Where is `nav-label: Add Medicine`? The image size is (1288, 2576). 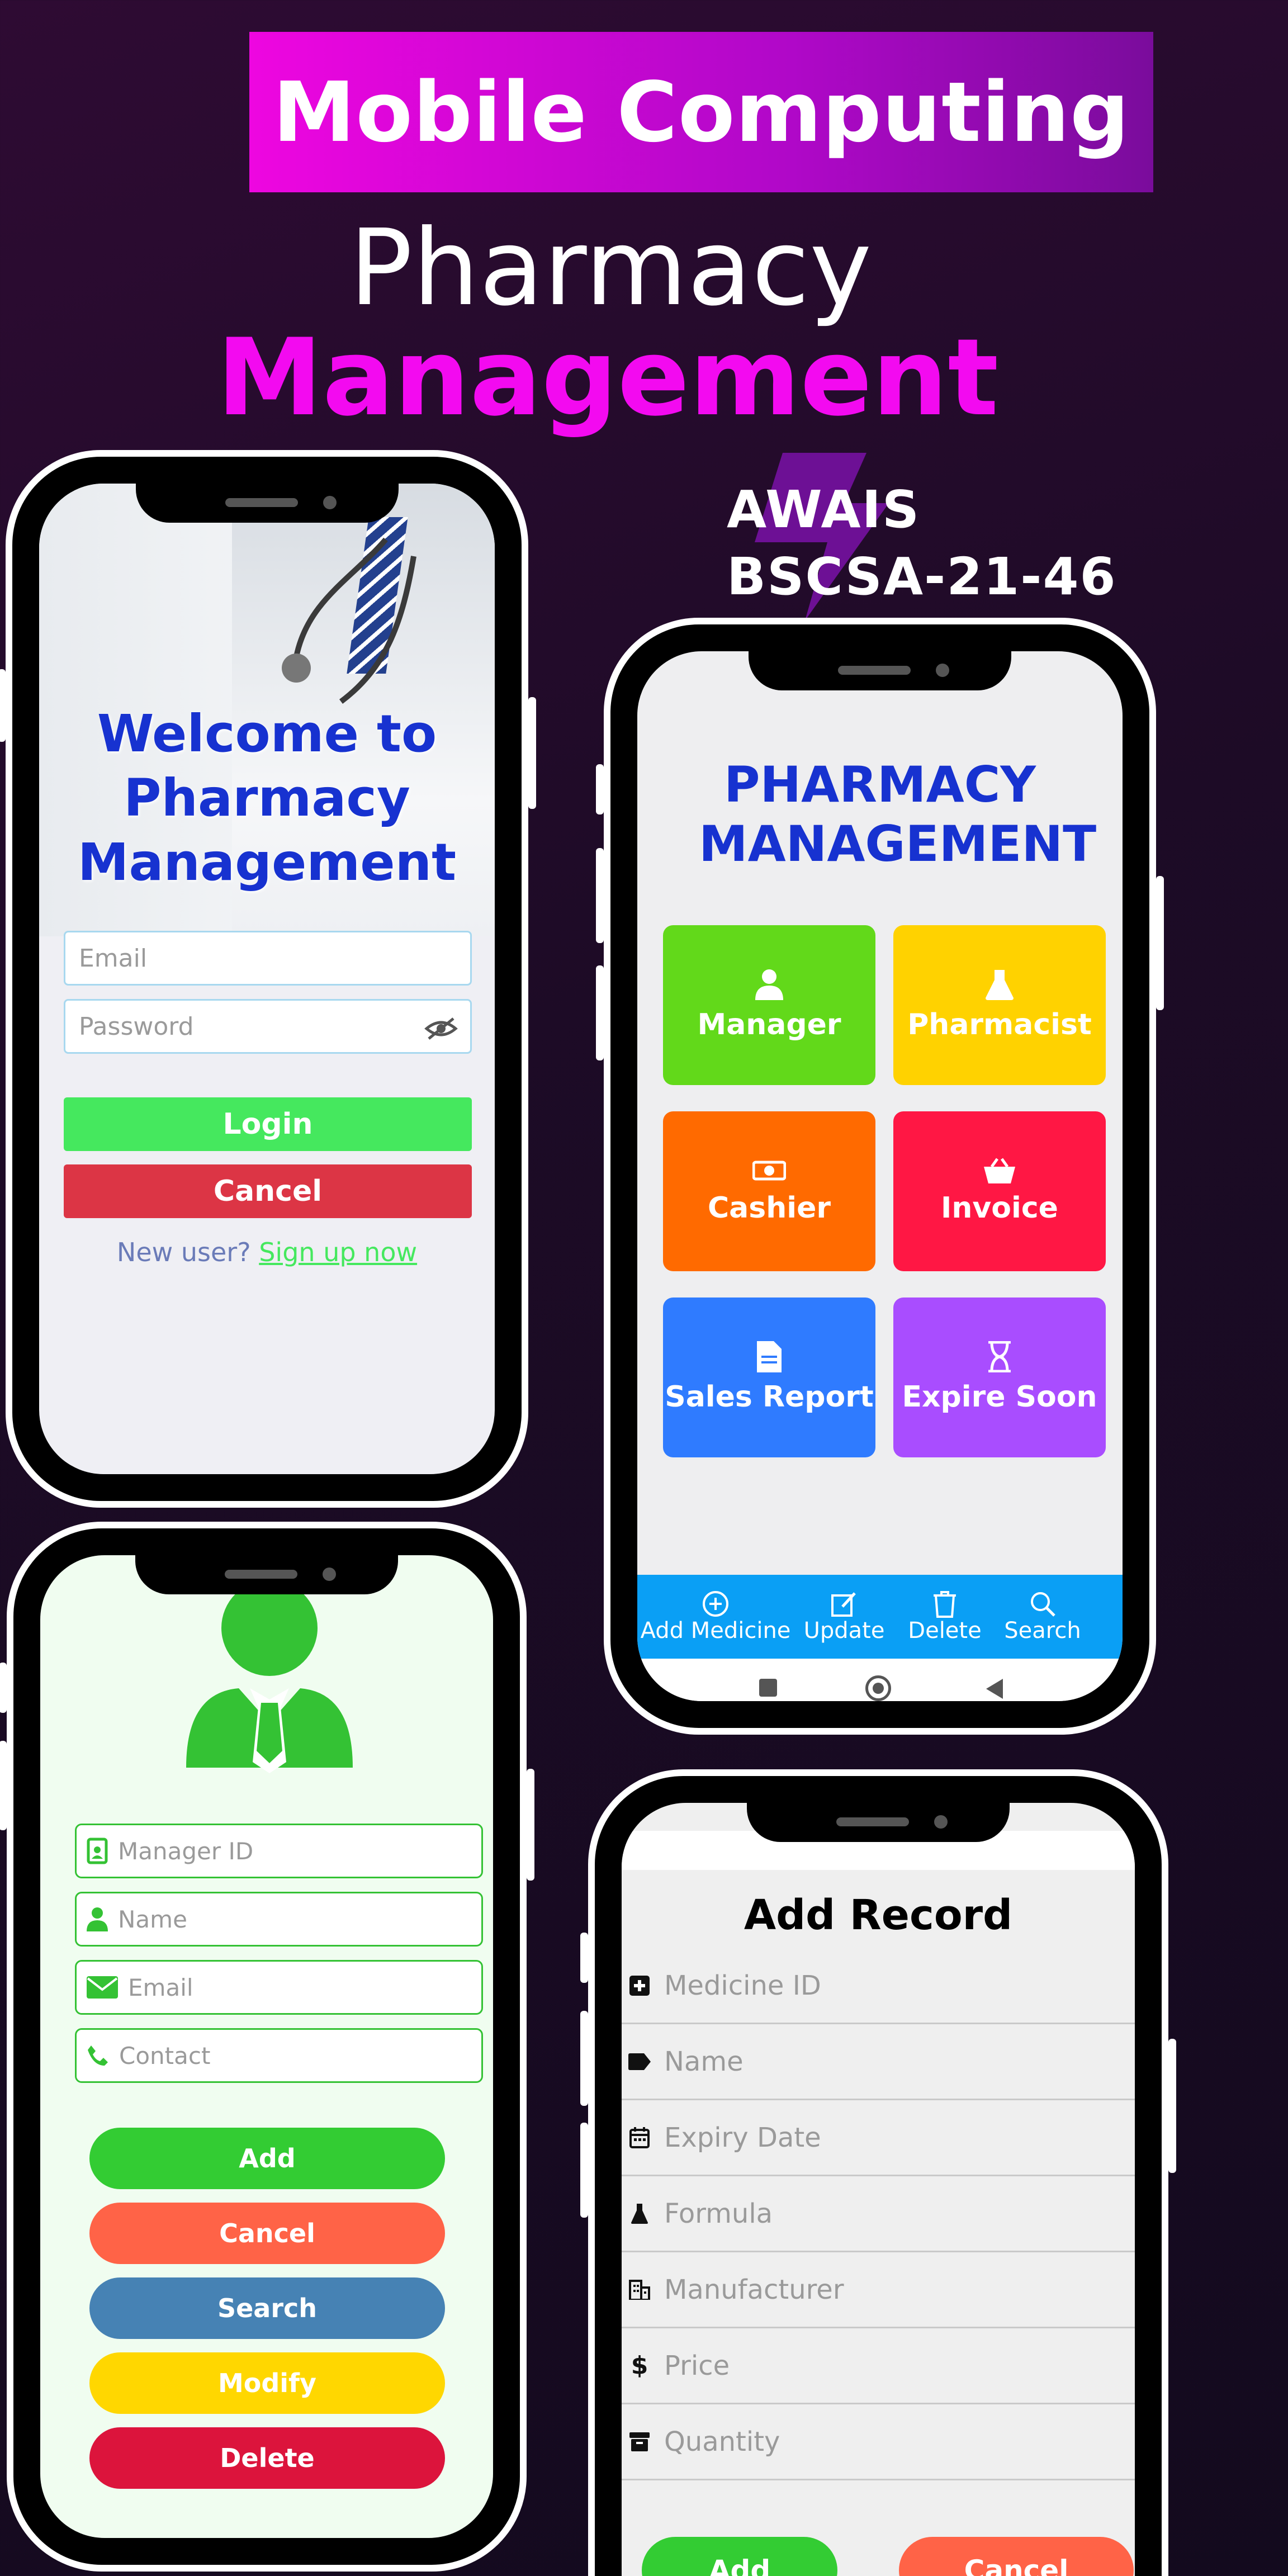
nav-label: Add Medicine is located at coordinates (715, 1631).